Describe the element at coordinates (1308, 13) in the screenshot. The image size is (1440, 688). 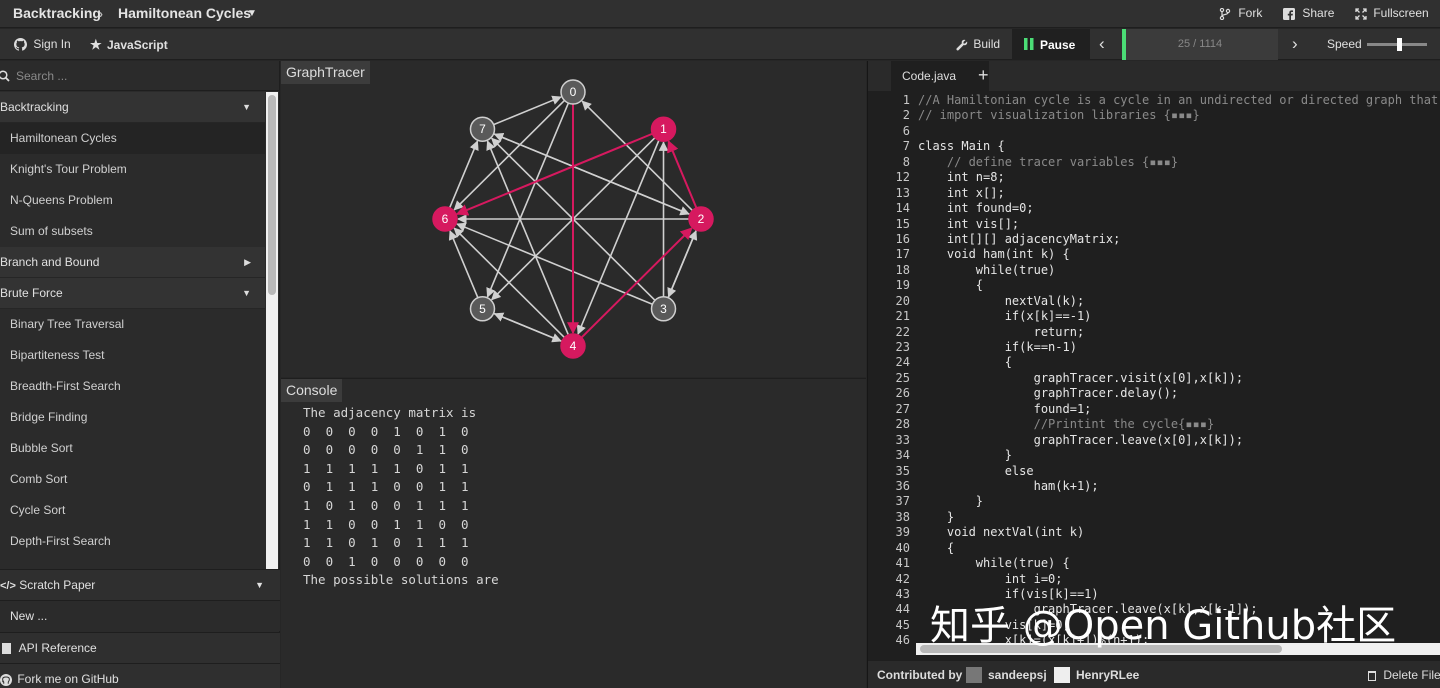
I see `share-button: Share` at that location.